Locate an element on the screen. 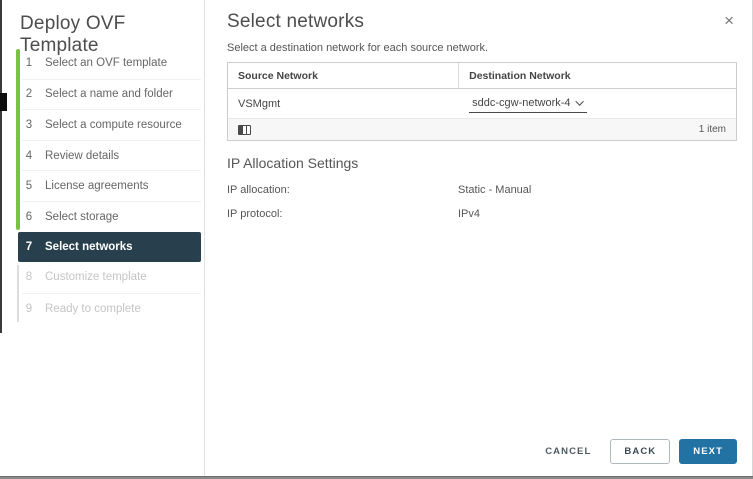  step-5-license-agreements: 5 License agreements is located at coordinates (111, 185).